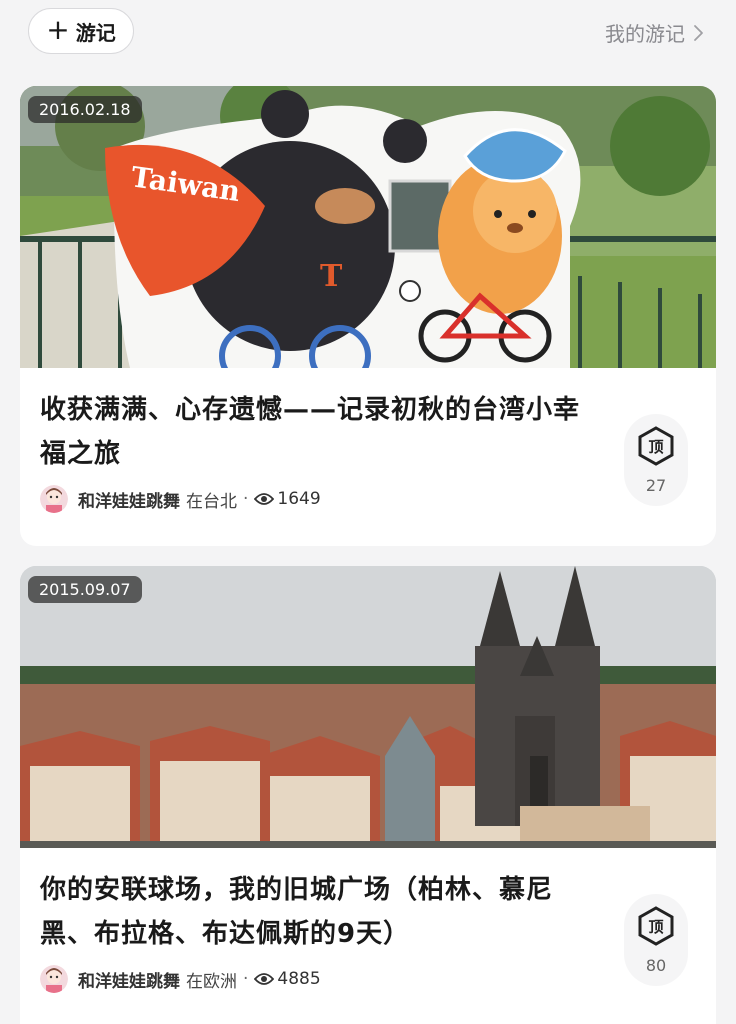 Image resolution: width=736 pixels, height=1024 pixels. I want to click on my-travelogues-label: 我的游记, so click(645, 34).